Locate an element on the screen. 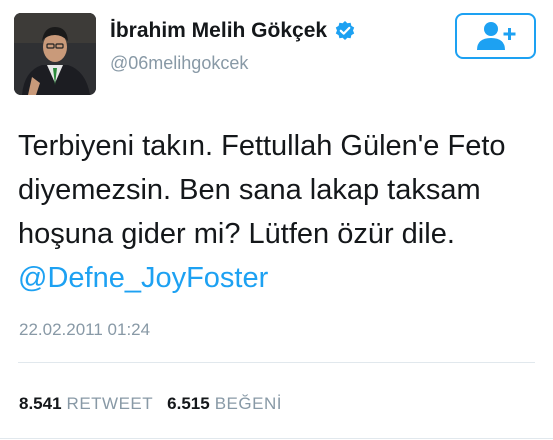  tweet-timestamp: 22.02.2011 01:24 is located at coordinates (84, 330).